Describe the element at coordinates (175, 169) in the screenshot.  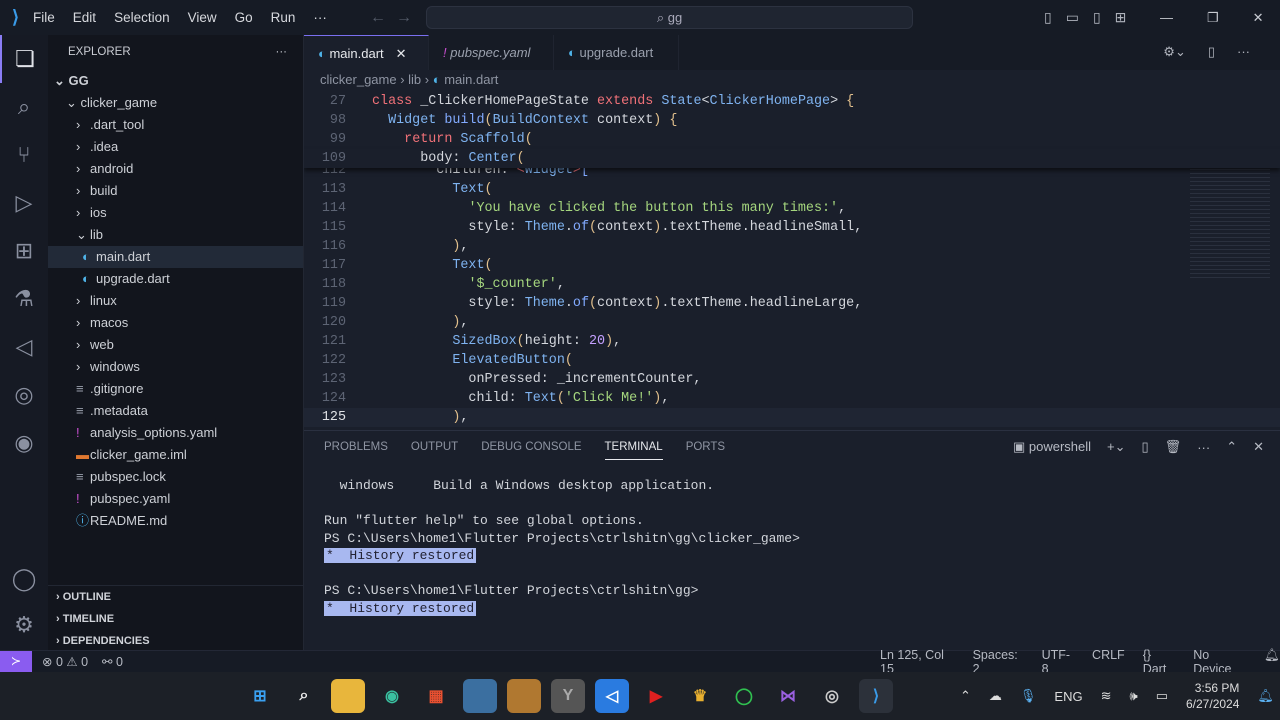
I see `tree-item: › android` at that location.